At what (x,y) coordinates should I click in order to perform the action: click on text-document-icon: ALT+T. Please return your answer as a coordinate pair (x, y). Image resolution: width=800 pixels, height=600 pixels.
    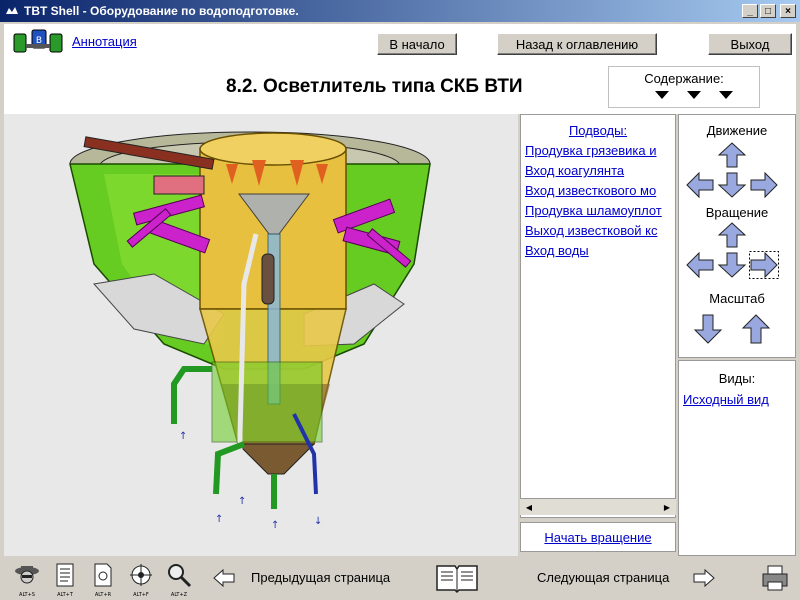
    Looking at the image, I should click on (65, 580).